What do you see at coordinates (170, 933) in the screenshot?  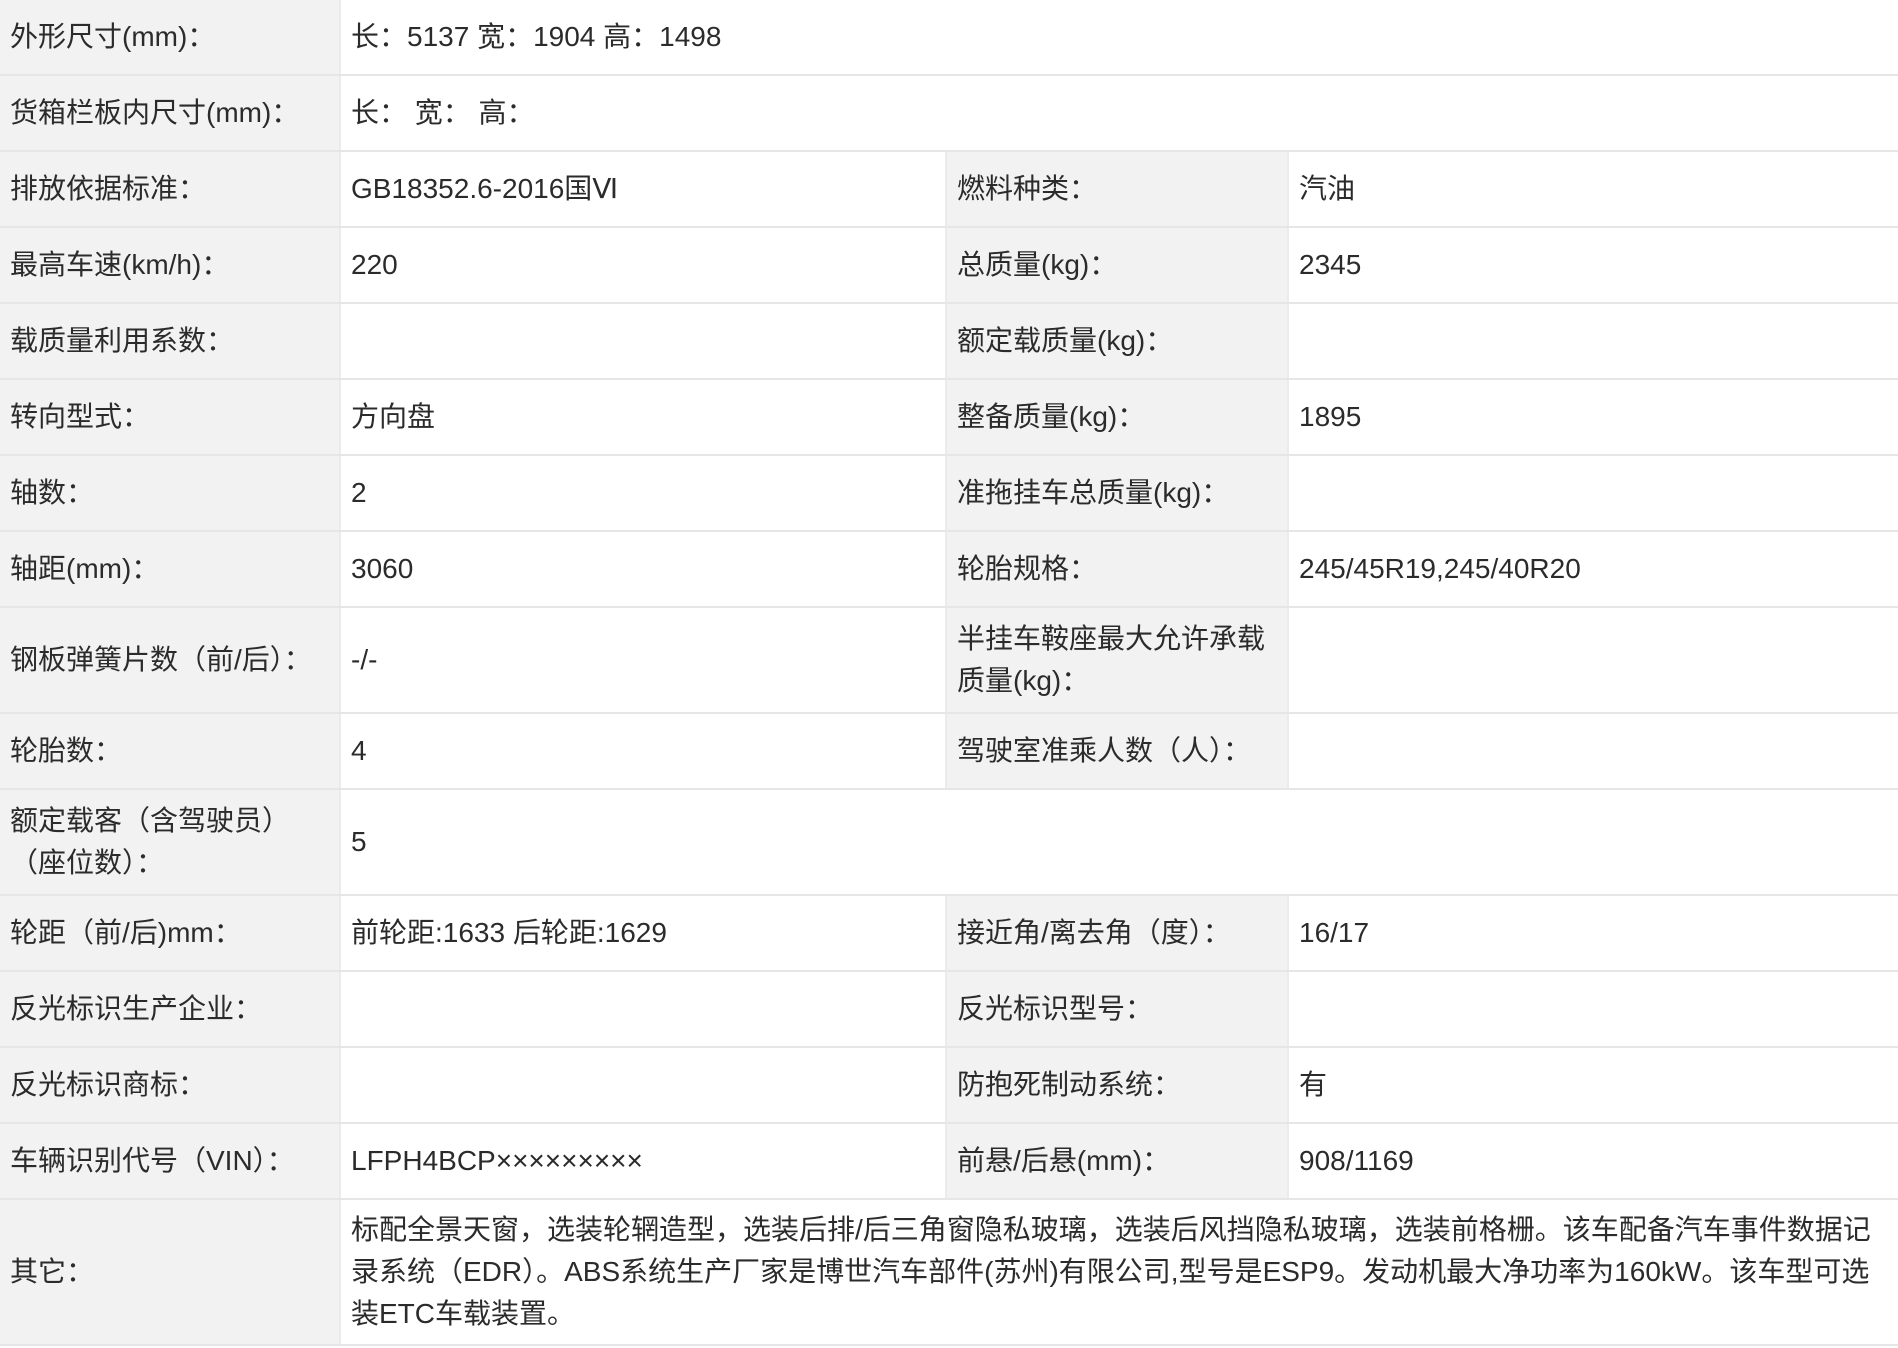 I see `track-width-label: 轮距（前/后)mm：` at bounding box center [170, 933].